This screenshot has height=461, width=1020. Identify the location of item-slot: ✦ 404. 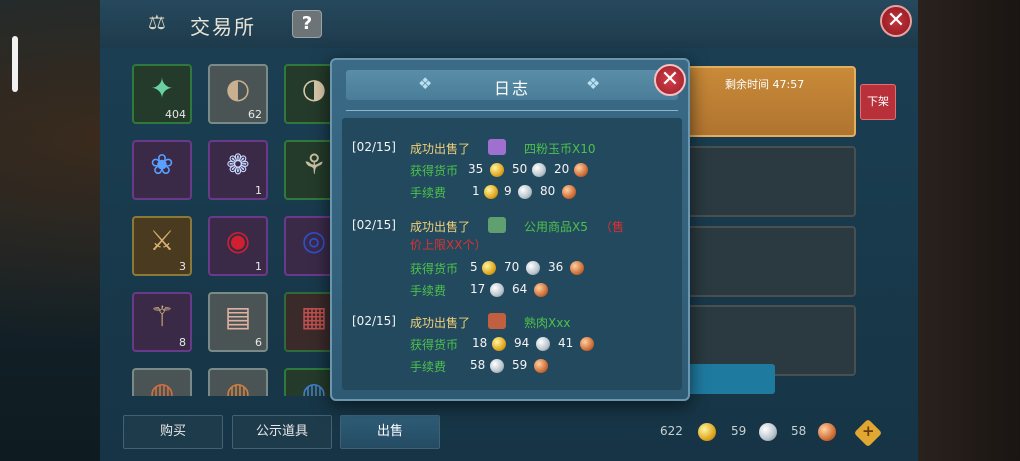
(162, 94).